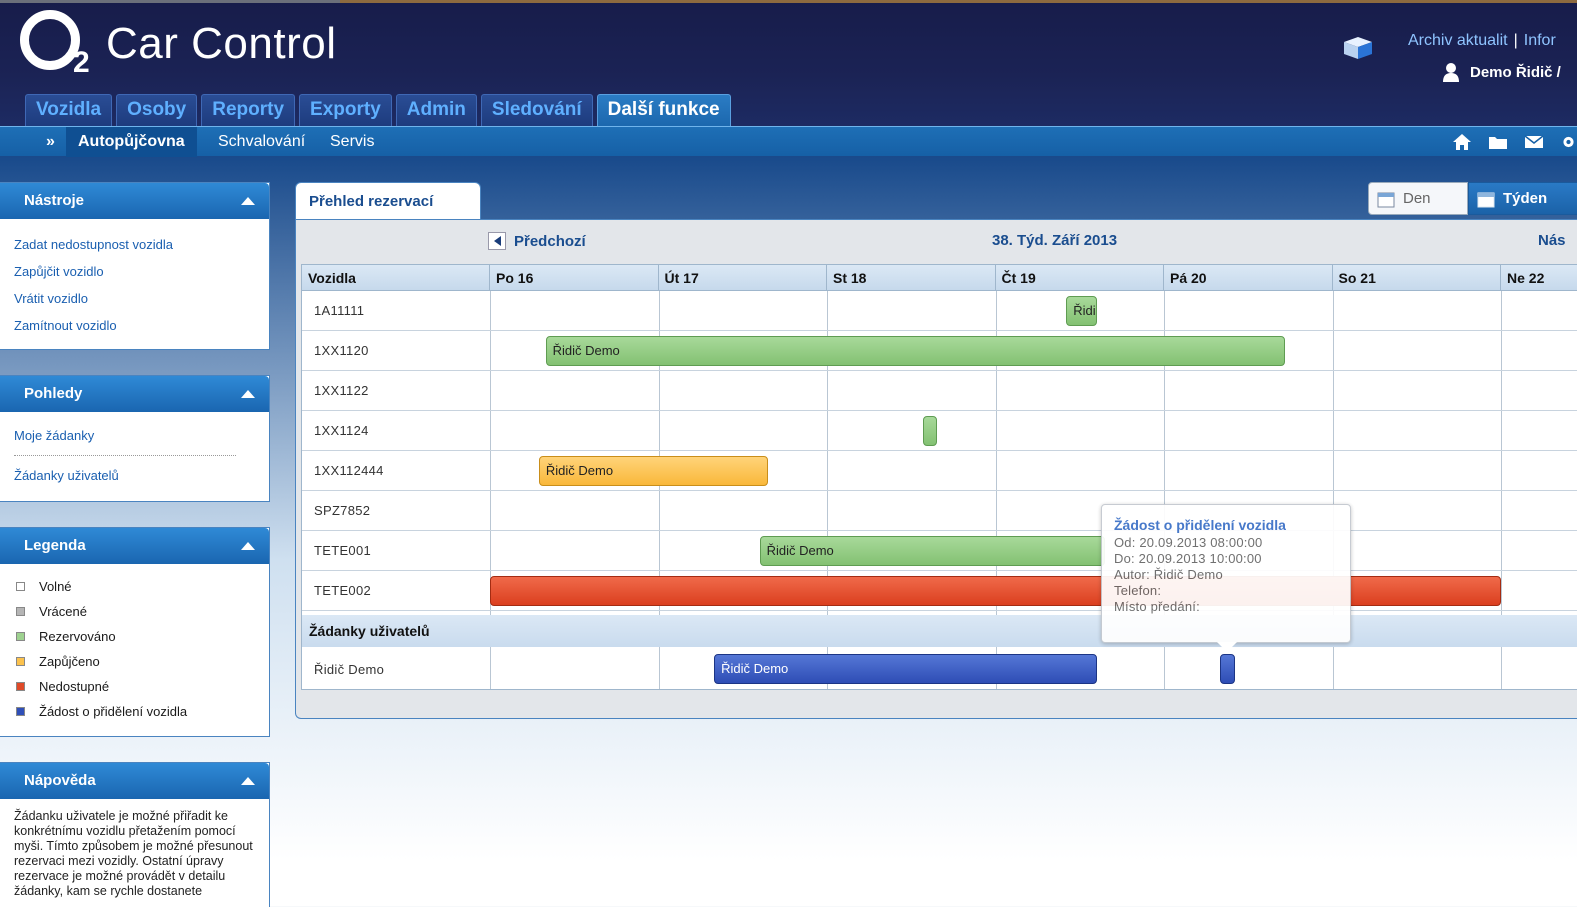  Describe the element at coordinates (1534, 142) in the screenshot. I see `mail-icon` at that location.